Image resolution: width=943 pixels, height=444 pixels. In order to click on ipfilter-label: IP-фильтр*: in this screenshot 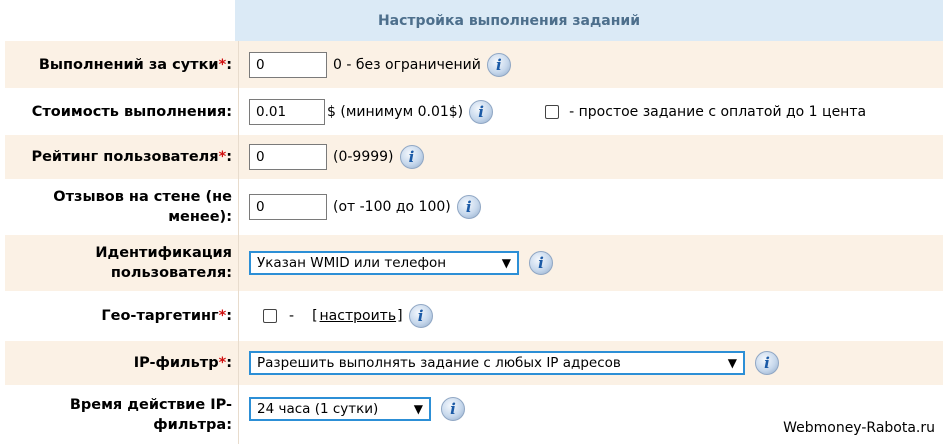, I will do `click(182, 363)`.